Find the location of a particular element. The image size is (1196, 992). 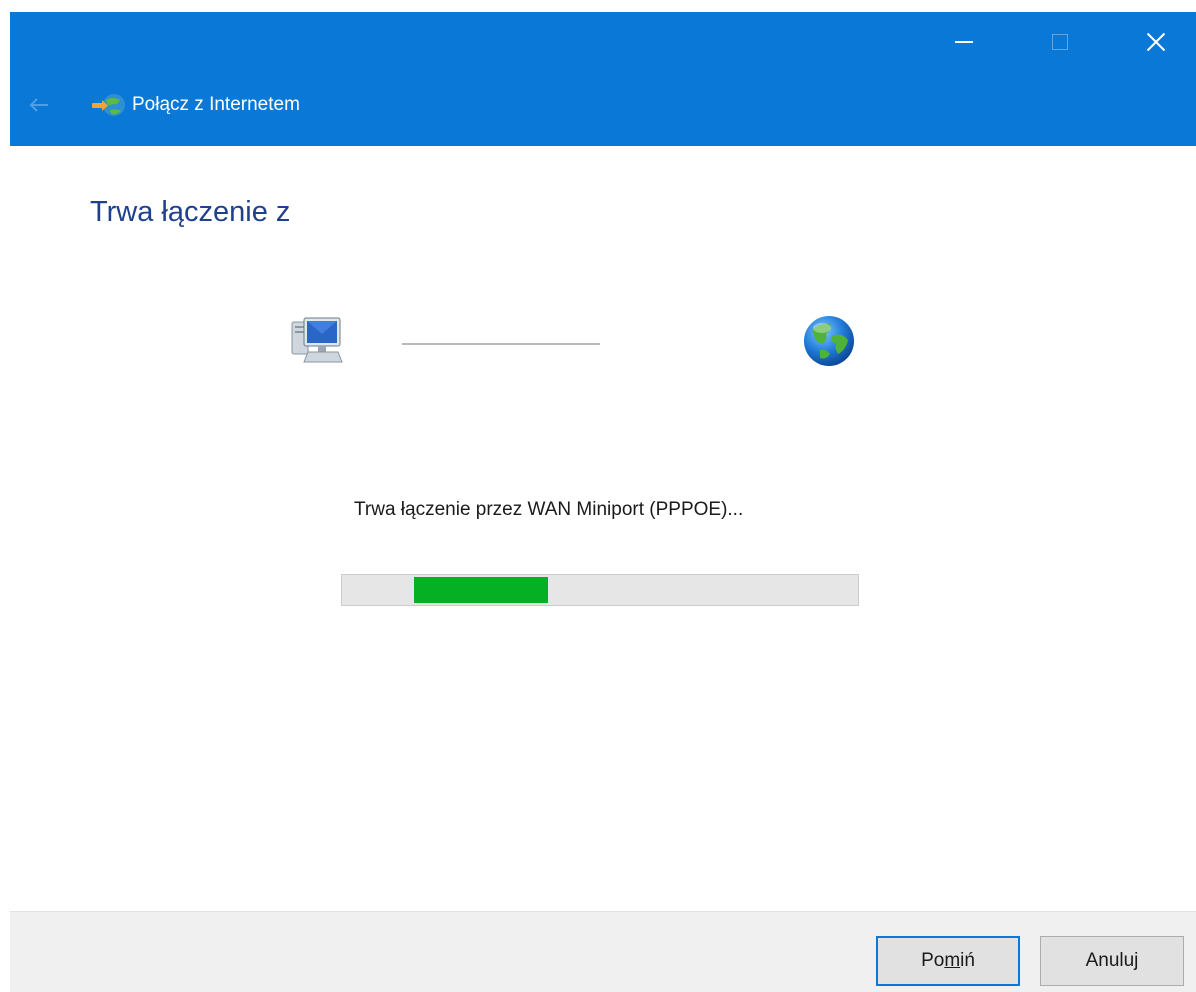

cancel-button: Anuluj is located at coordinates (1112, 961).